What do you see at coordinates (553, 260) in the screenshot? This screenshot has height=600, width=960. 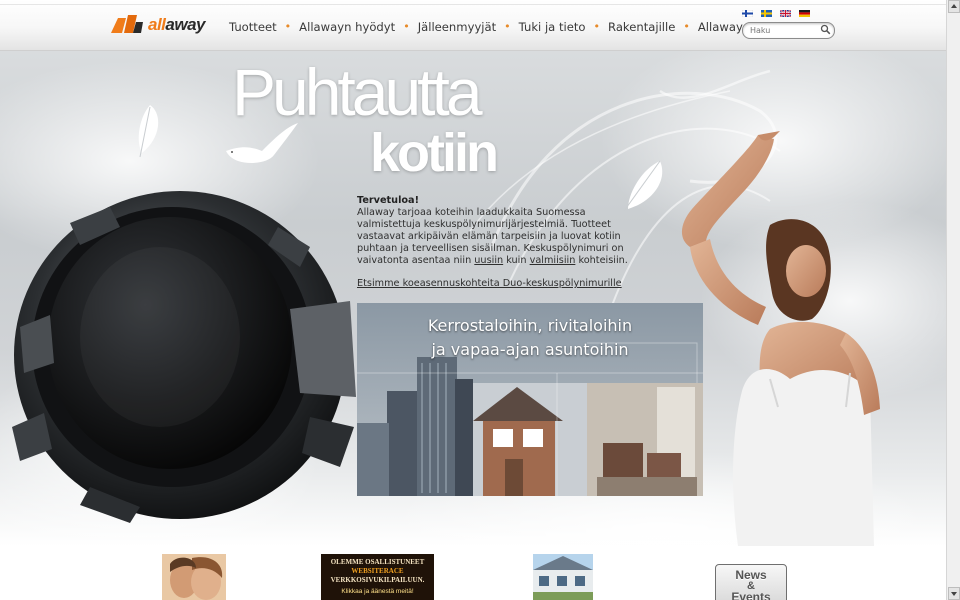 I see `link-existing-buildings: valmiisiin` at bounding box center [553, 260].